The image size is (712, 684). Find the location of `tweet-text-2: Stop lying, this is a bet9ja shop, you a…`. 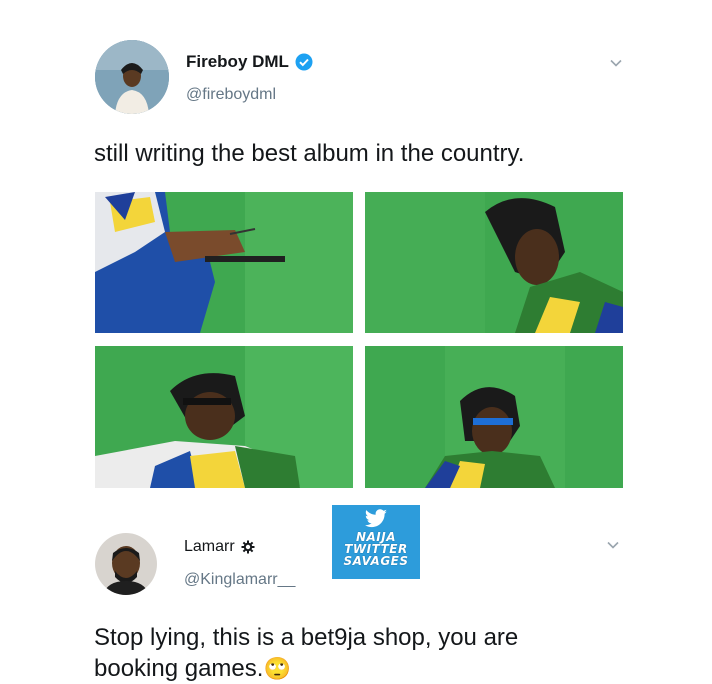

tweet-text-2: Stop lying, this is a bet9ja shop, you a… is located at coordinates (374, 653).